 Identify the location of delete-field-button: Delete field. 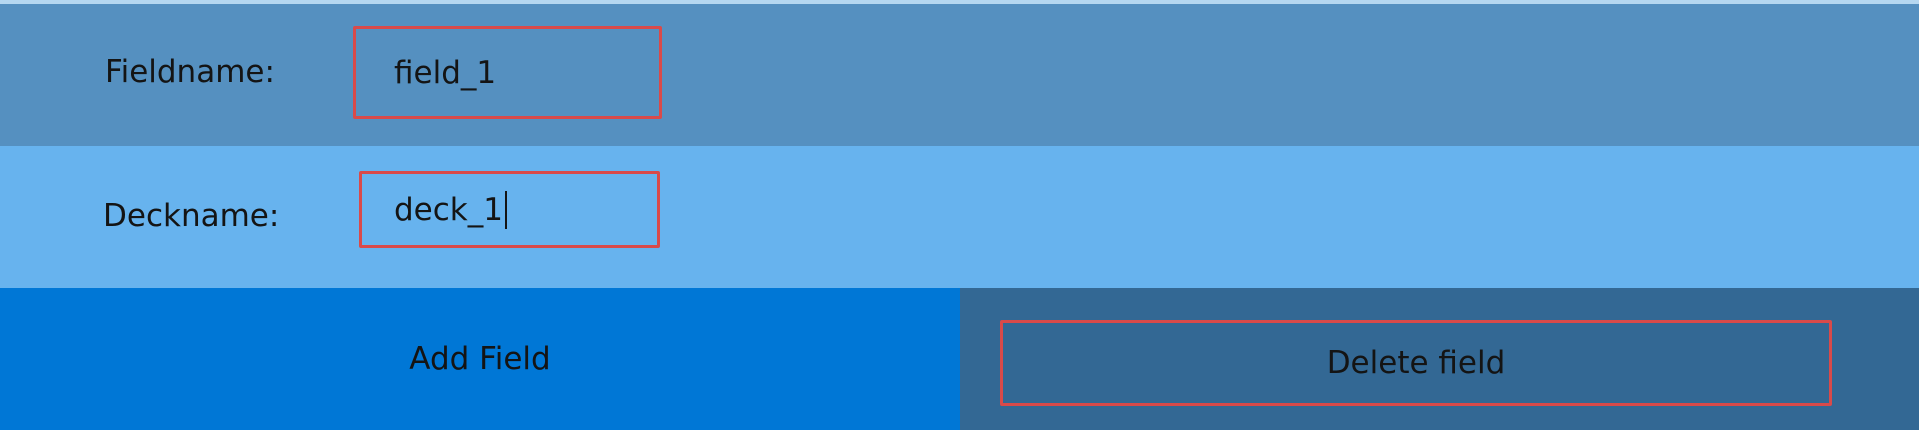
(1416, 363).